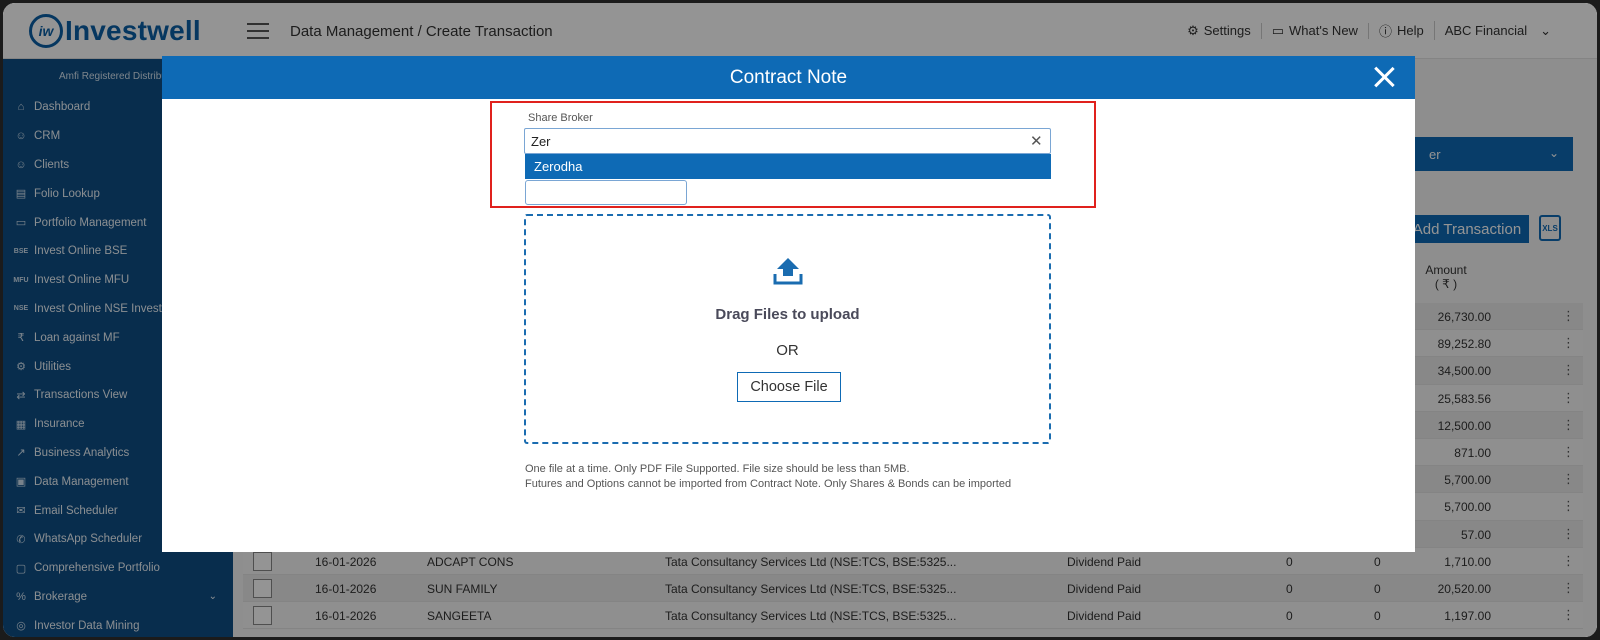 Image resolution: width=1600 pixels, height=640 pixels. What do you see at coordinates (787, 314) in the screenshot?
I see `drag-files-text: Drag Files to upload` at bounding box center [787, 314].